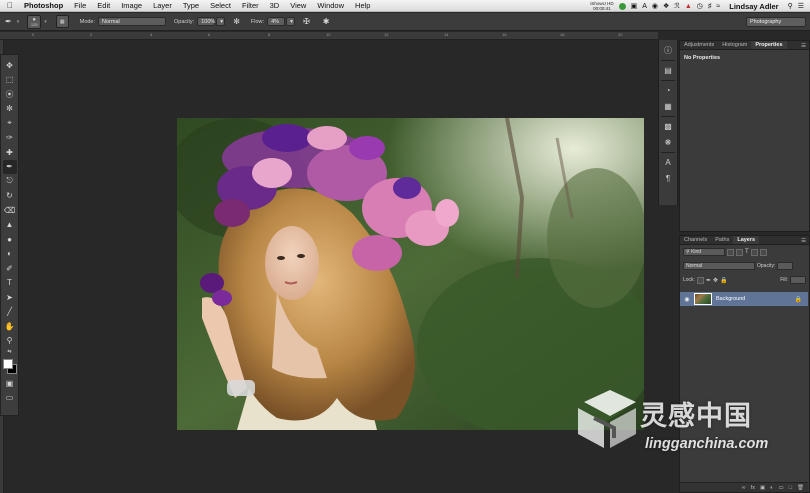 Image resolution: width=810 pixels, height=493 pixels. I want to click on color-swatches, so click(10, 367).